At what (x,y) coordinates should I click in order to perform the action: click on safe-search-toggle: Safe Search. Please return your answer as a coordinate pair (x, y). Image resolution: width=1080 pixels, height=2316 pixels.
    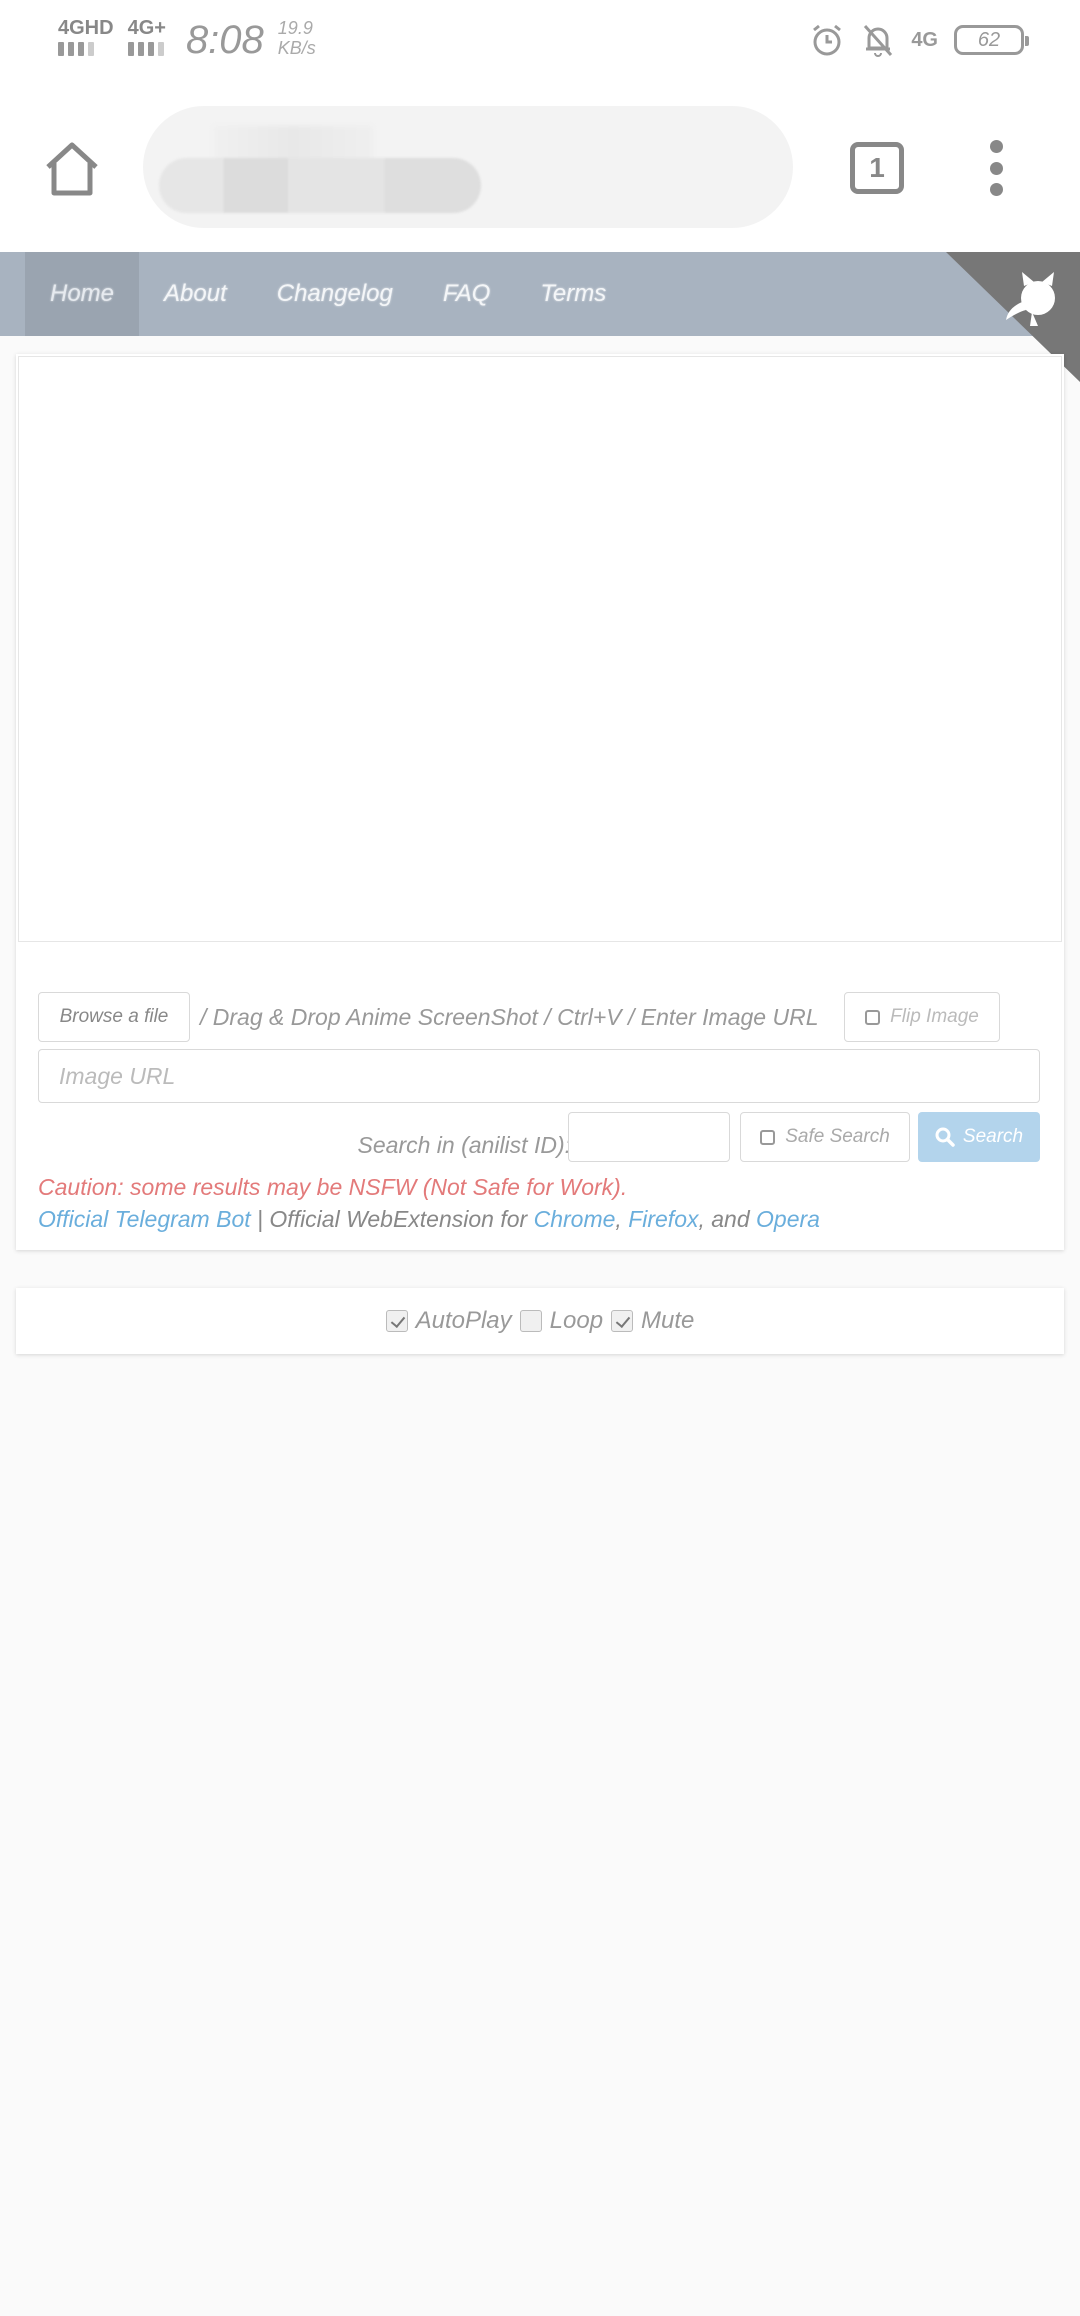
    Looking at the image, I should click on (825, 1137).